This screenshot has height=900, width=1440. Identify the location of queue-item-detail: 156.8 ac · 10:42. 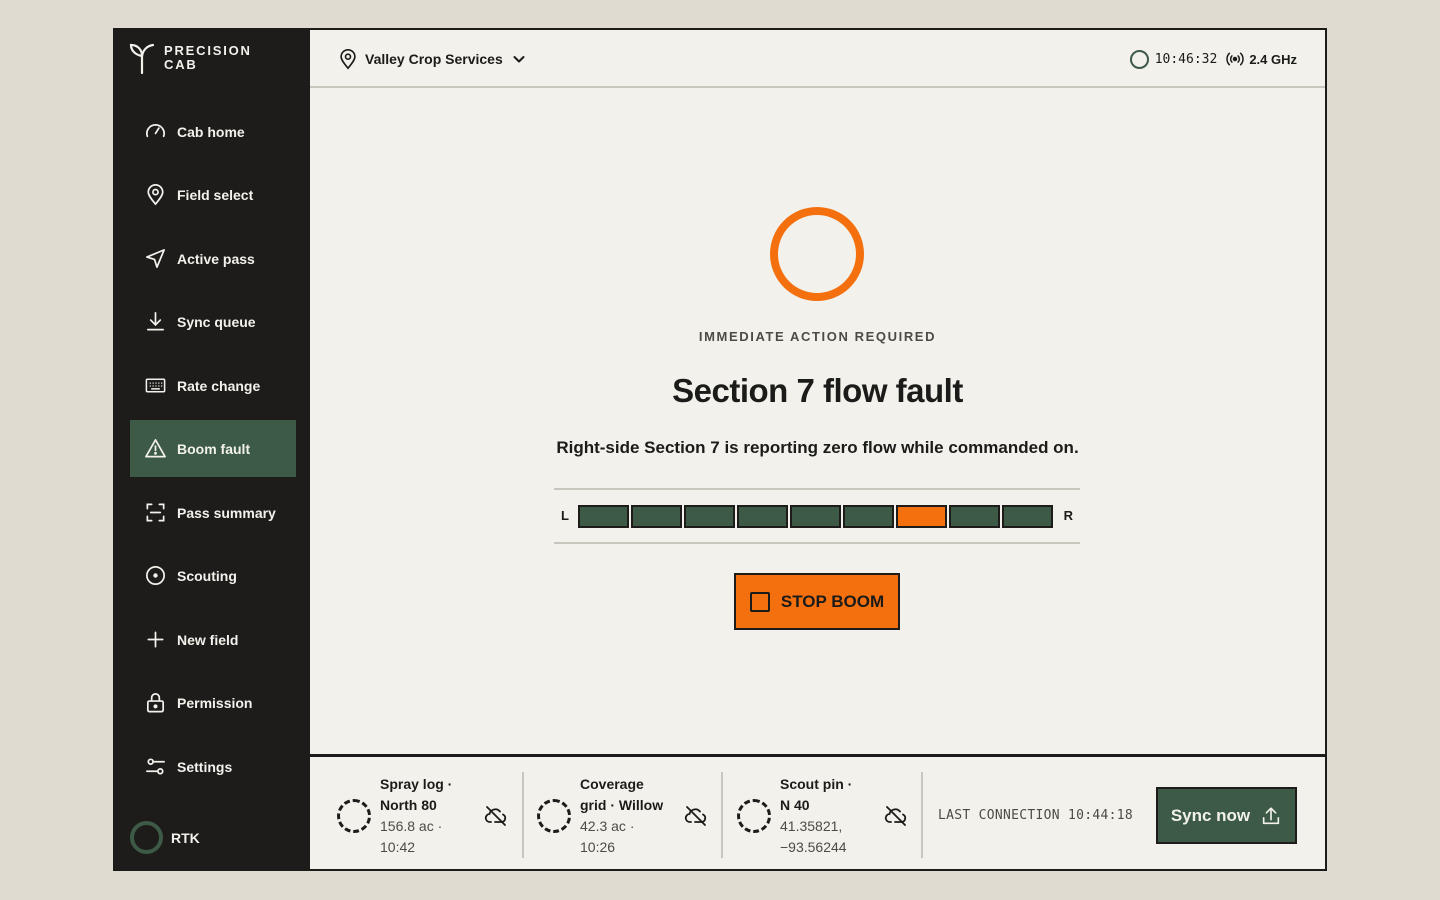
(411, 836).